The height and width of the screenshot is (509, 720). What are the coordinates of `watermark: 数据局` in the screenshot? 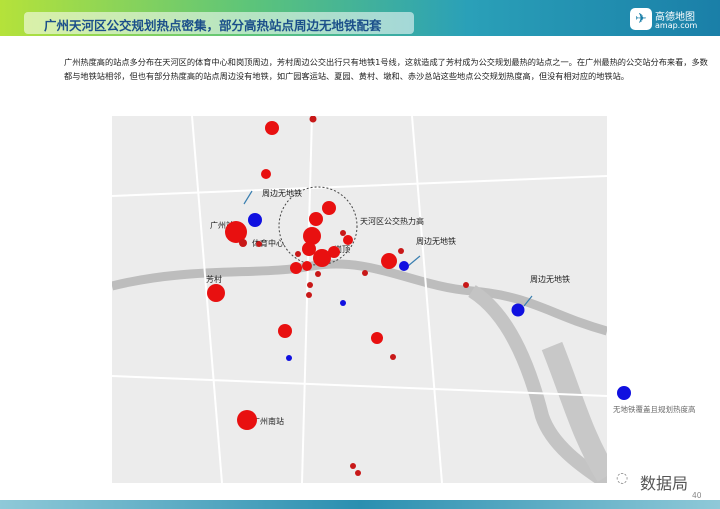 It's located at (664, 483).